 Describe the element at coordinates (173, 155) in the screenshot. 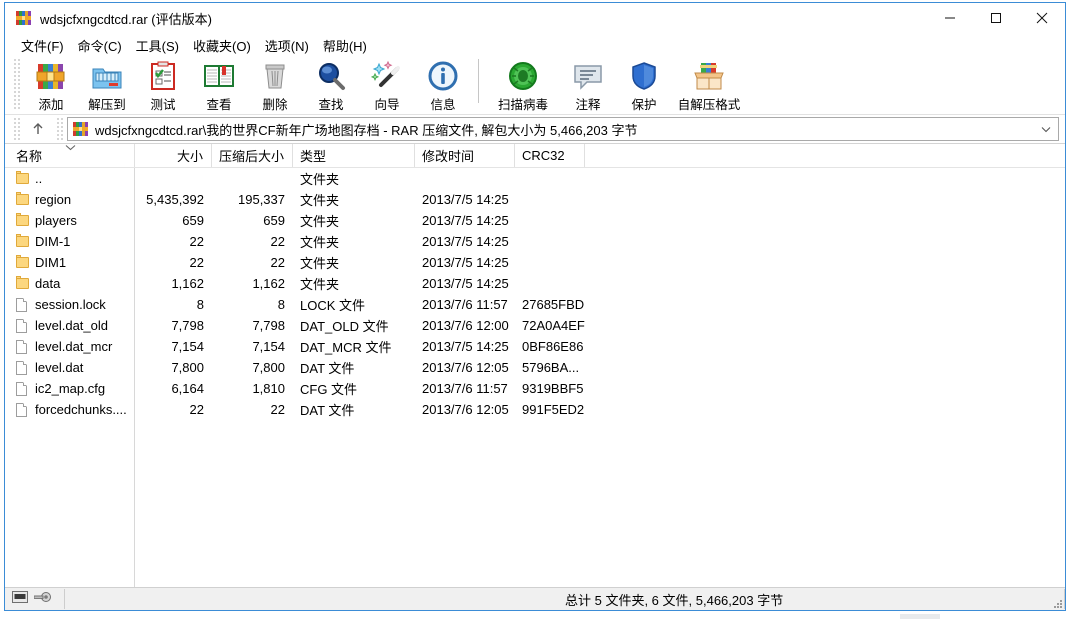

I see `column-size: 大小` at that location.